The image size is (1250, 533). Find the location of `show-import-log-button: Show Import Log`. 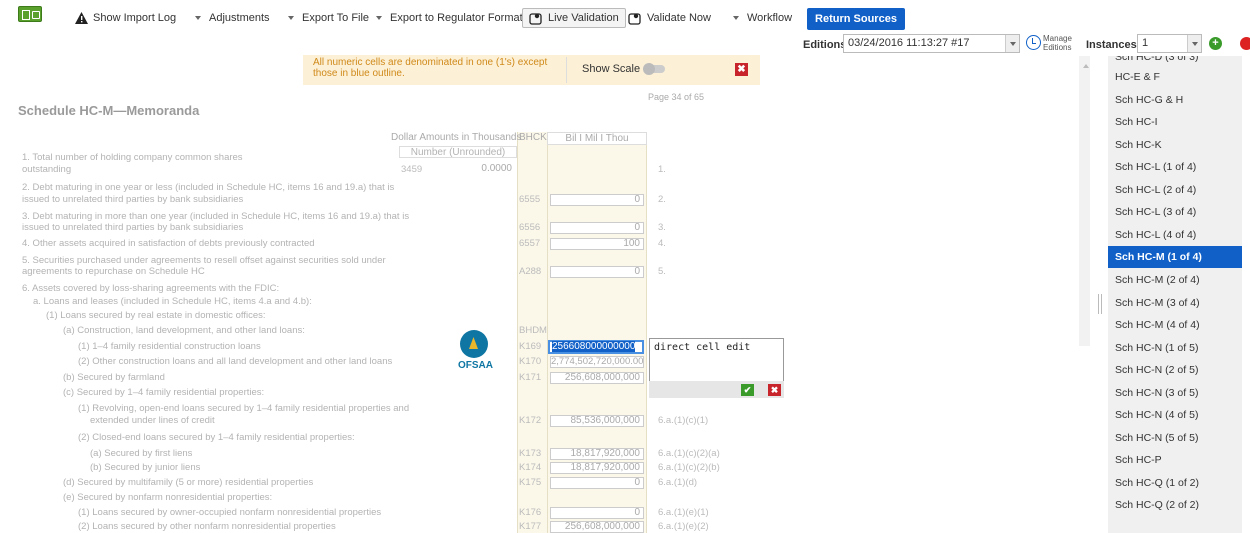

show-import-log-button: Show Import Log is located at coordinates (125, 18).